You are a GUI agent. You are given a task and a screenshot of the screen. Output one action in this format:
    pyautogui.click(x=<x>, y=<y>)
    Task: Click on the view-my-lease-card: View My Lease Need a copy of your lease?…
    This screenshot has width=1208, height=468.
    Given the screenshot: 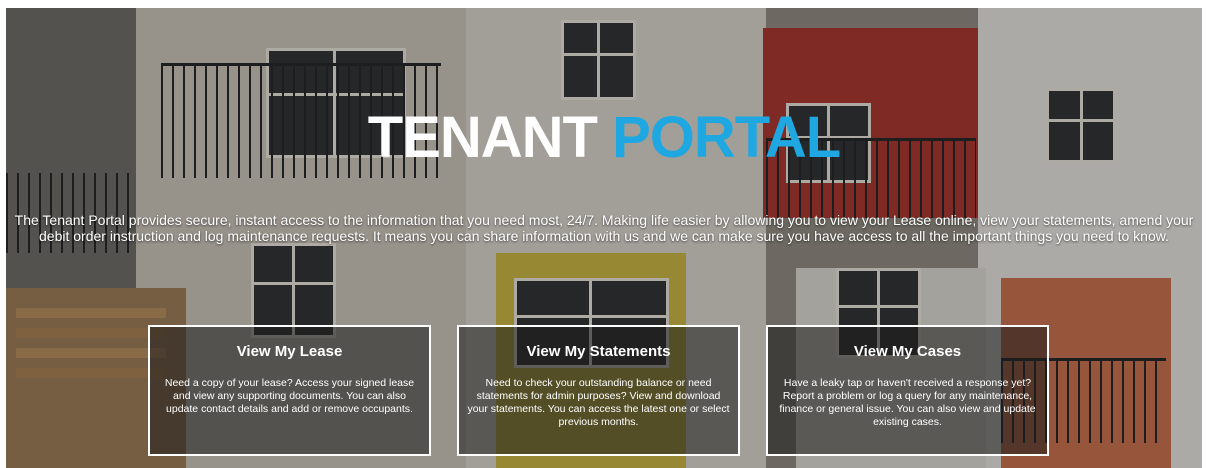 What is the action you would take?
    pyautogui.click(x=289, y=390)
    